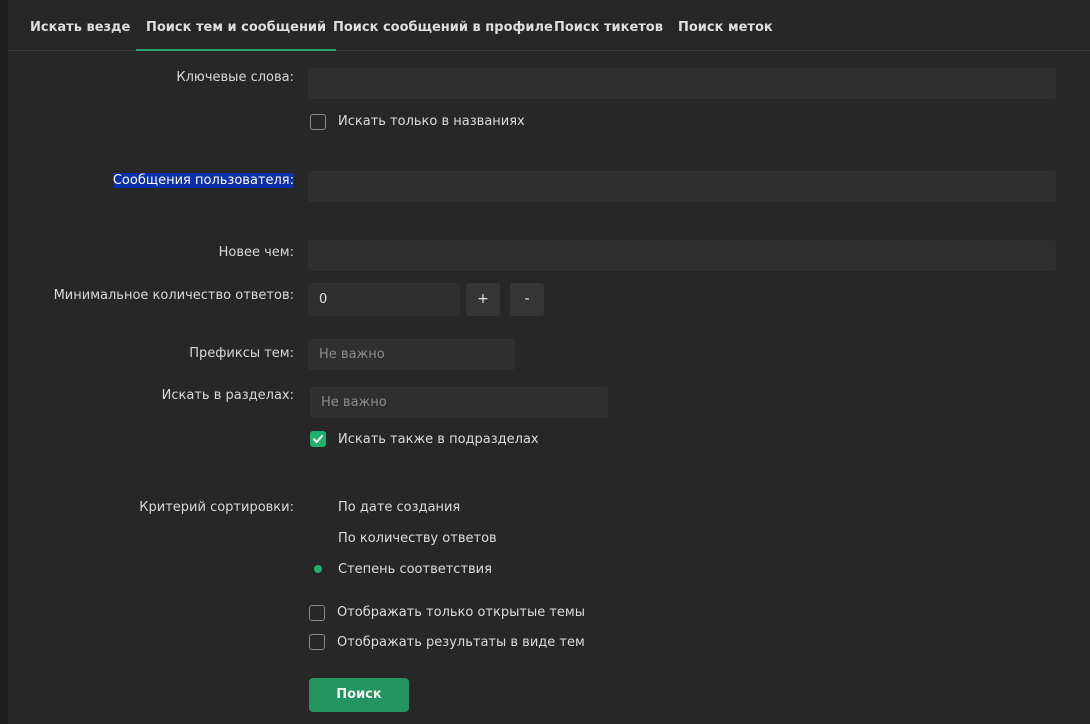 The image size is (1090, 724). Describe the element at coordinates (411, 354) in the screenshot. I see `prefixes-select: Не важно` at that location.